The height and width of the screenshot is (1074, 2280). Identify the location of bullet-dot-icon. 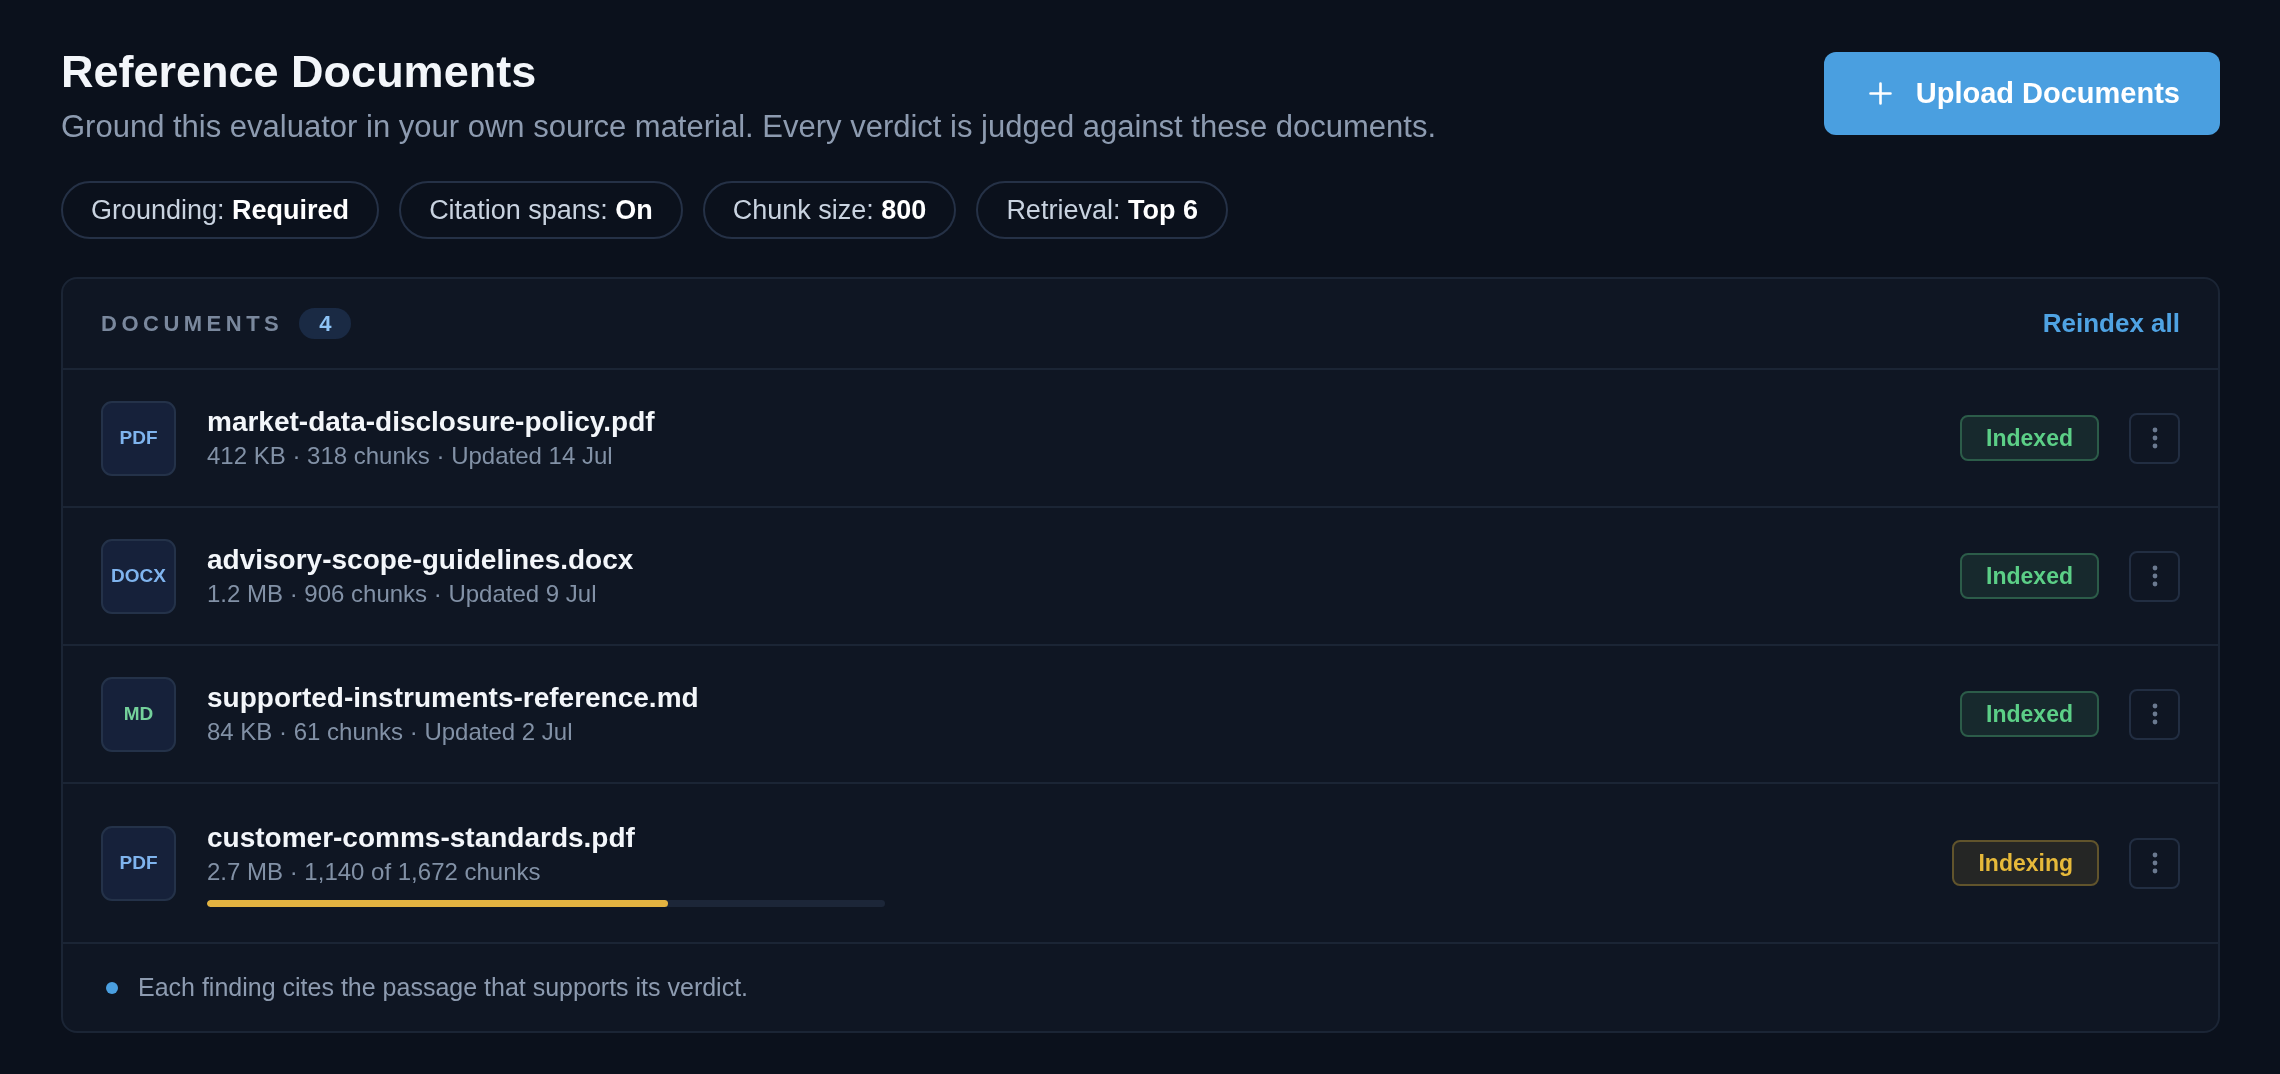
(112, 987).